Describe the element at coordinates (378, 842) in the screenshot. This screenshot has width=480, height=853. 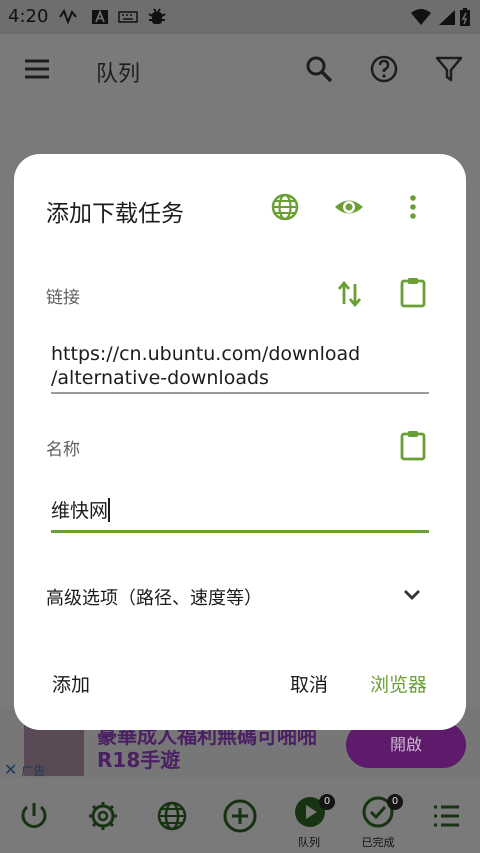
I see `nav-label-completed: 已完成` at that location.